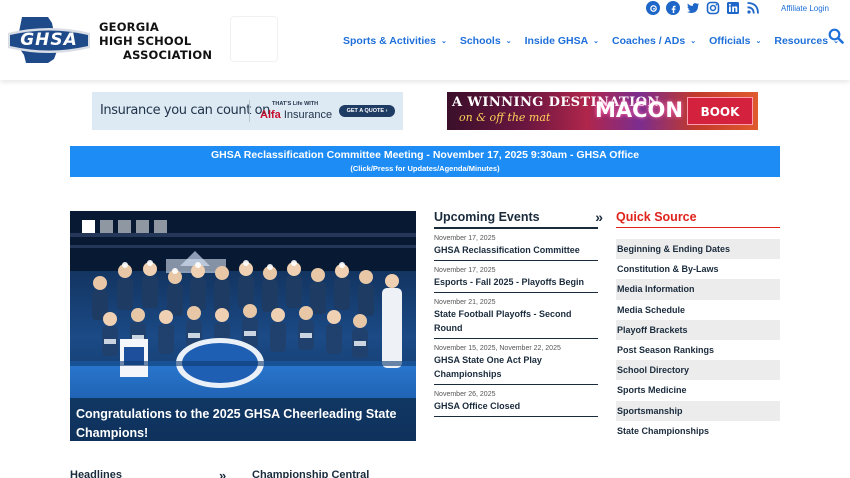  Describe the element at coordinates (753, 8) in the screenshot. I see `rss-icon` at that location.